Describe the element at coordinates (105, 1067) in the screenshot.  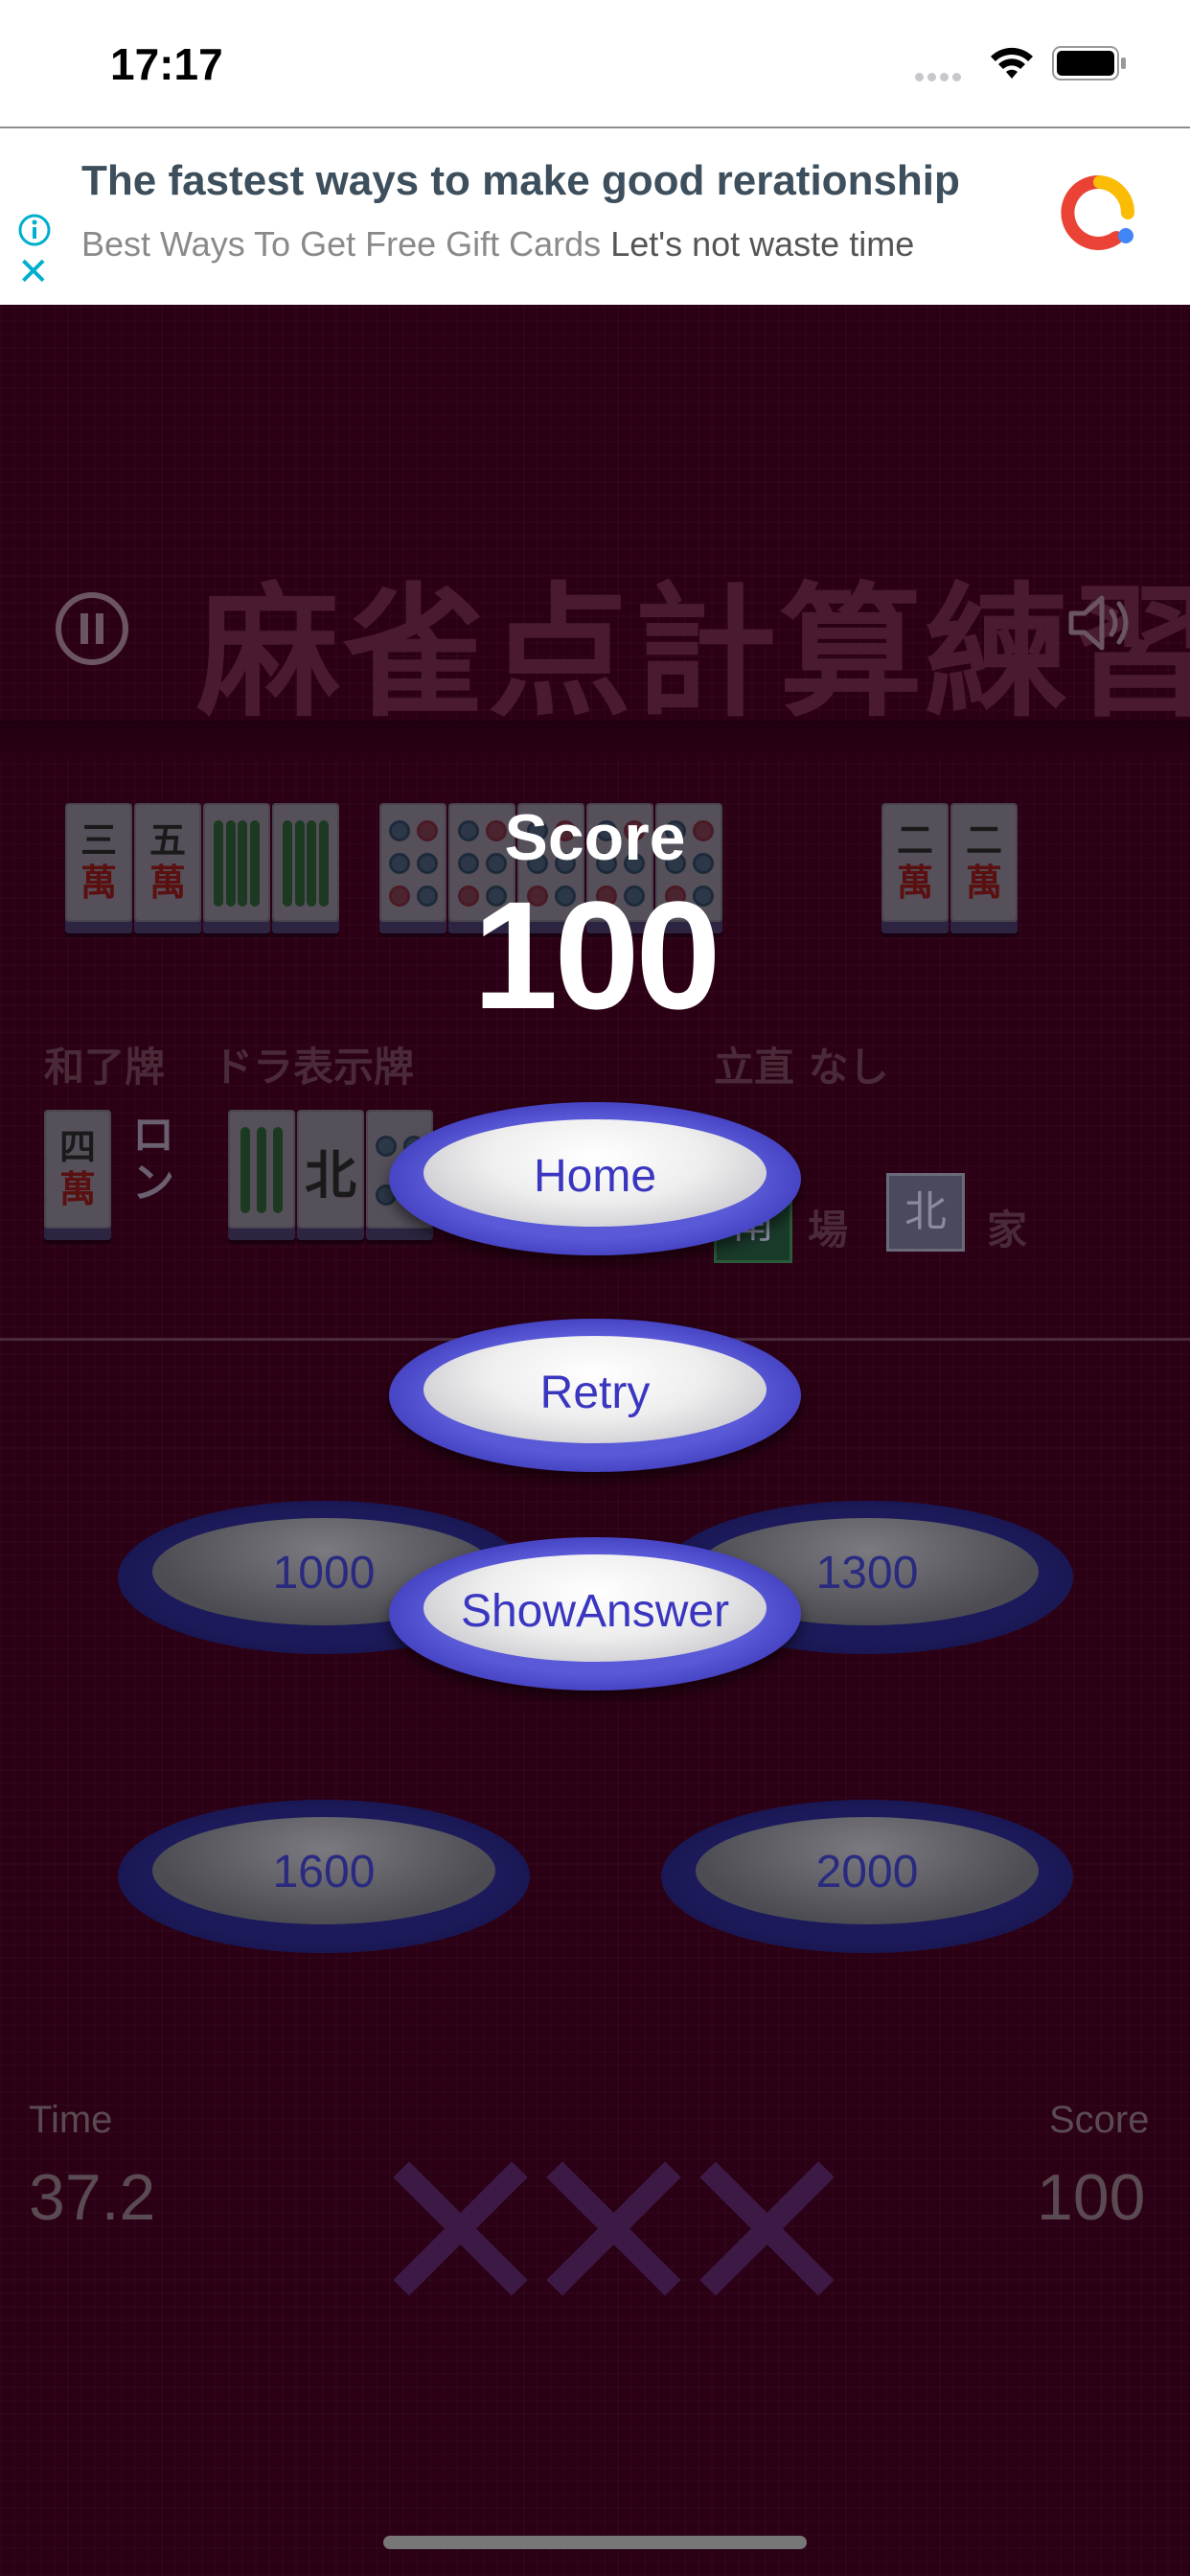
I see `winning-tile-label: 和了牌` at that location.